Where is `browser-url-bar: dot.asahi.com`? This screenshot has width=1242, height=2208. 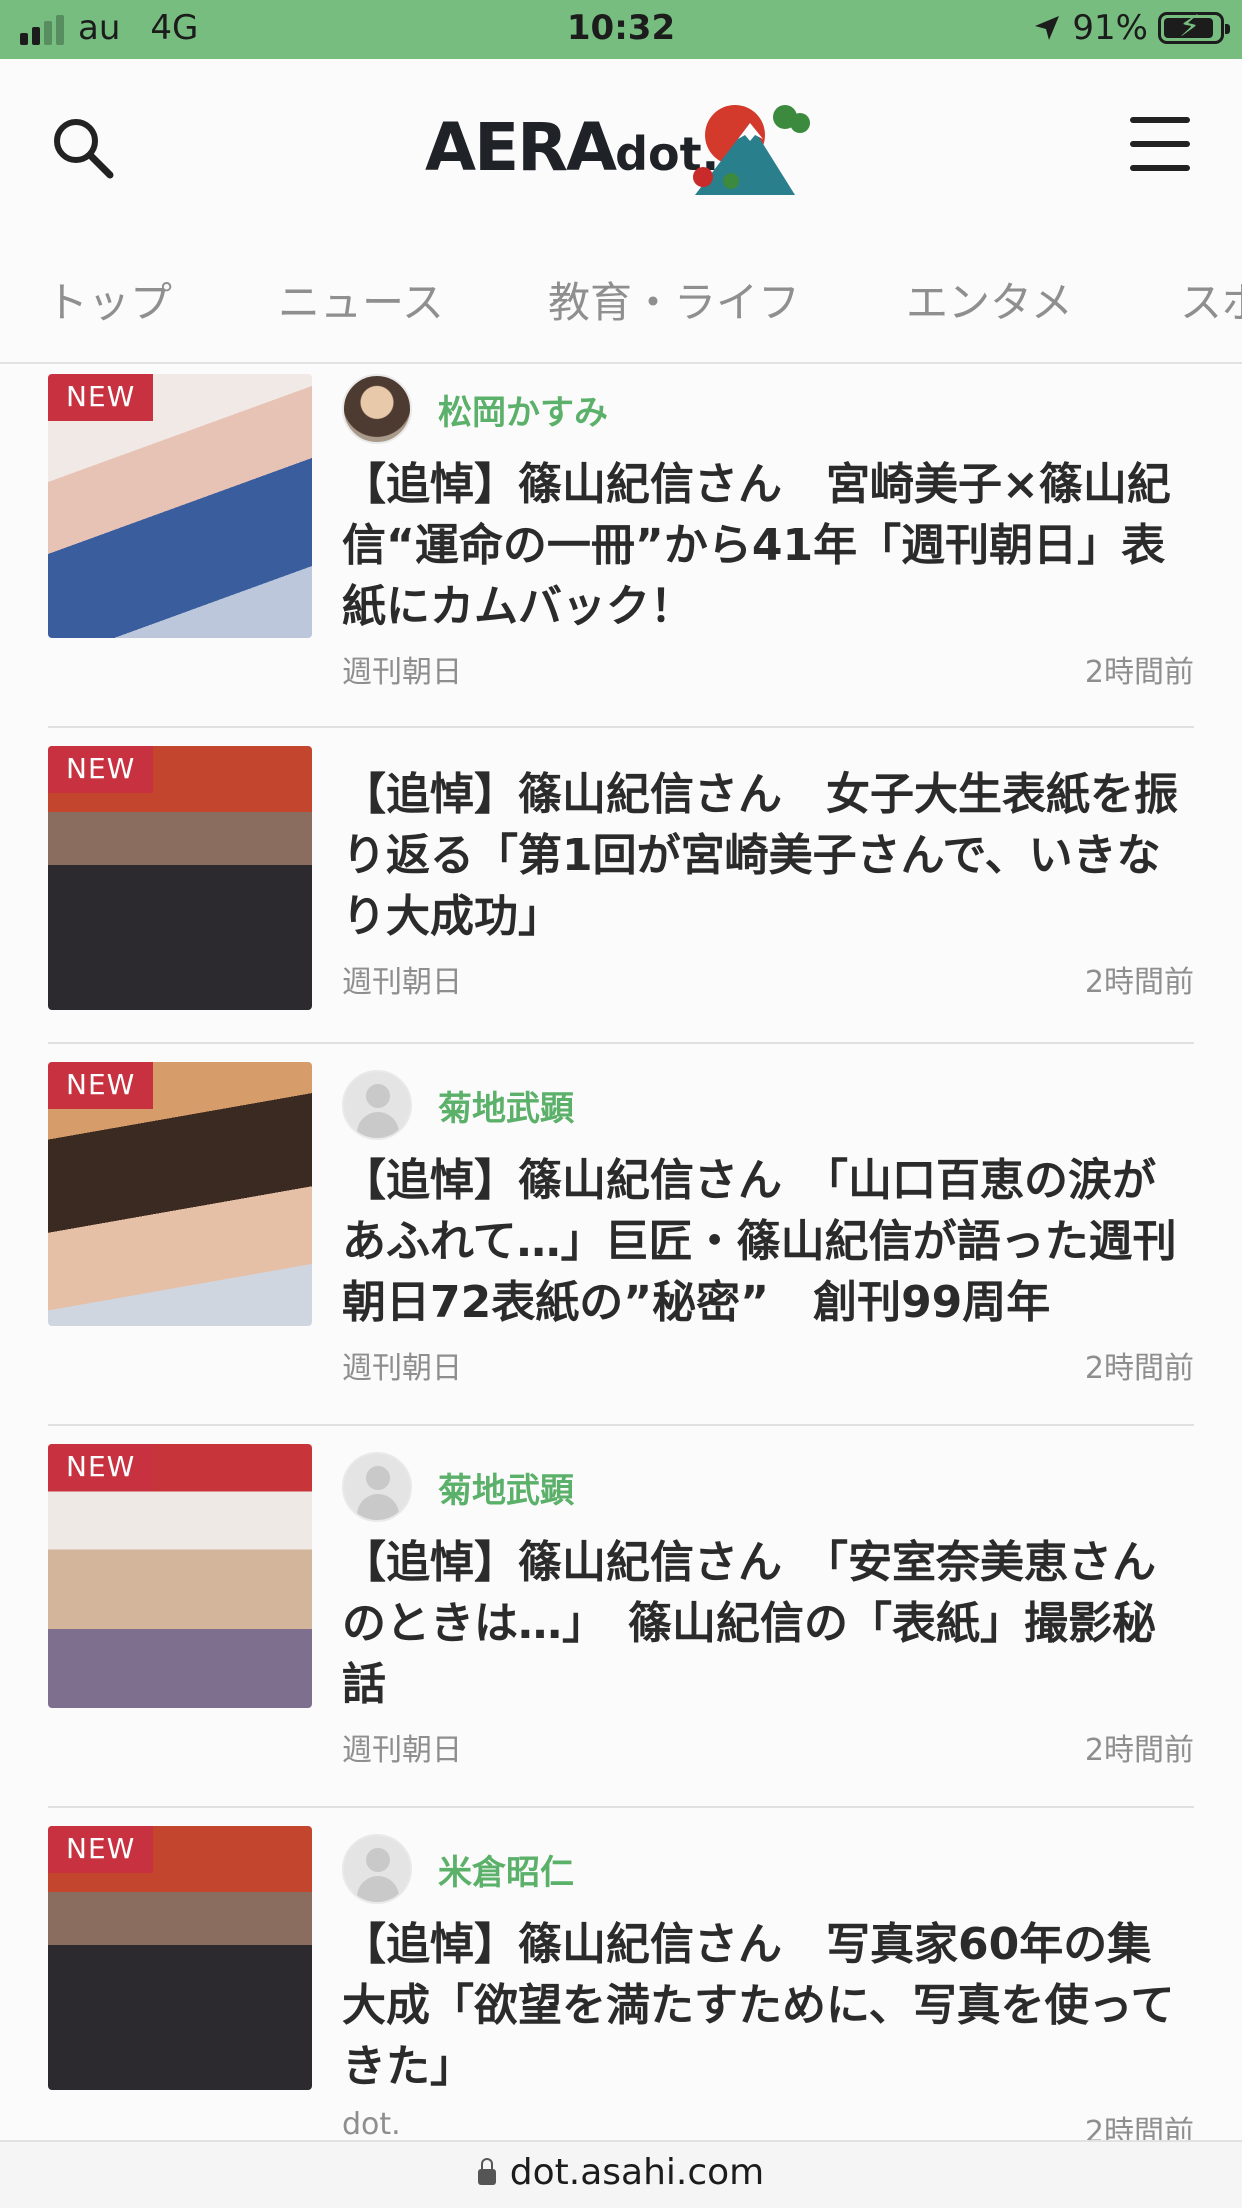 browser-url-bar: dot.asahi.com is located at coordinates (621, 2174).